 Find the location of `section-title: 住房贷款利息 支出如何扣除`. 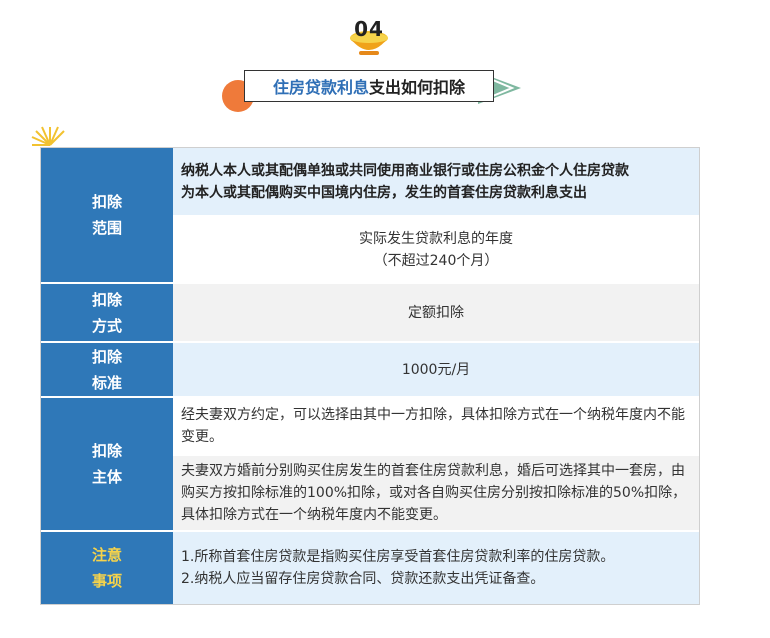

section-title: 住房贷款利息 支出如何扣除 is located at coordinates (369, 86).